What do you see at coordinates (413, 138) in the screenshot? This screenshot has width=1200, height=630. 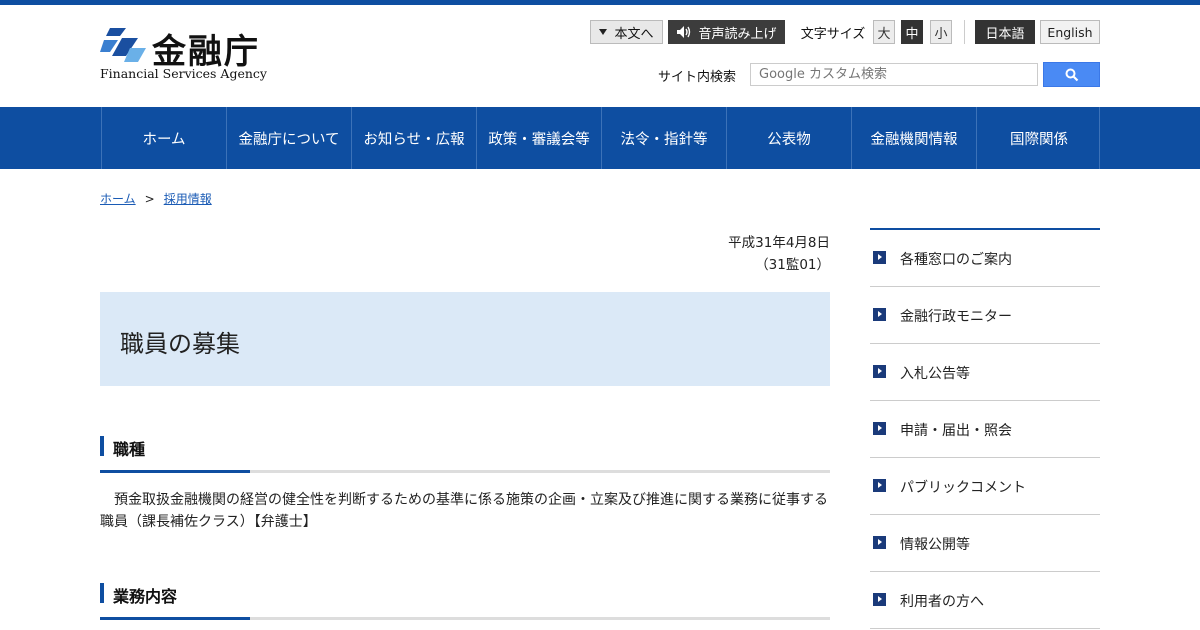 I see `nav-item-news: お知らせ・広報` at bounding box center [413, 138].